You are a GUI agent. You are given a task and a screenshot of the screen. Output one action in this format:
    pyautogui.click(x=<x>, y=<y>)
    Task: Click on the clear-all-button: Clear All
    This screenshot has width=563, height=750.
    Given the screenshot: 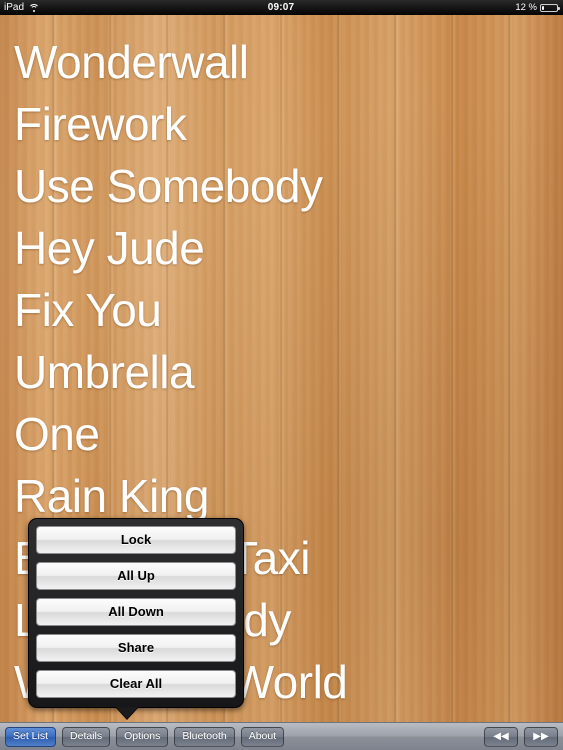 What is the action you would take?
    pyautogui.click(x=136, y=684)
    